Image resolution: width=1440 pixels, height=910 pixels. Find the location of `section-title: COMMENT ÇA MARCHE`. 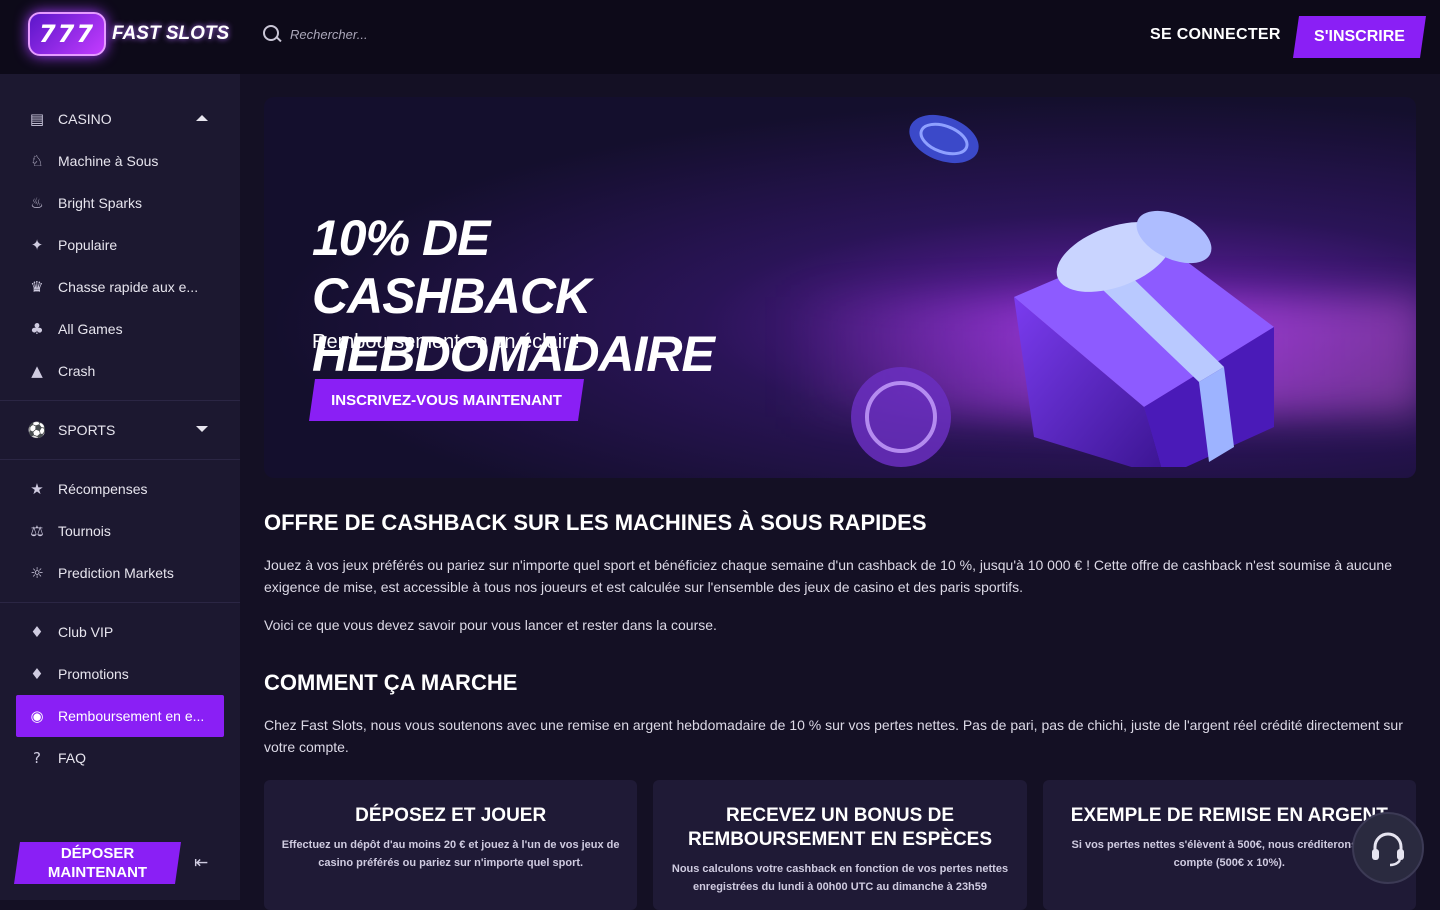

section-title: COMMENT ÇA MARCHE is located at coordinates (391, 682).